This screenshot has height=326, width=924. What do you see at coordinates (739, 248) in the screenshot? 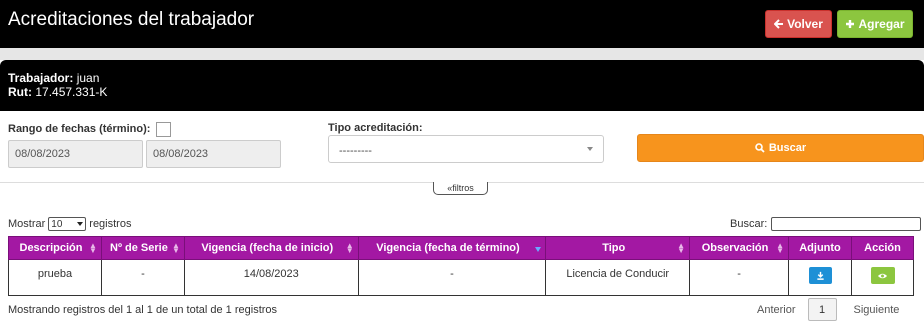
I see `column-header-observacion: Observación ▲ ▼` at bounding box center [739, 248].